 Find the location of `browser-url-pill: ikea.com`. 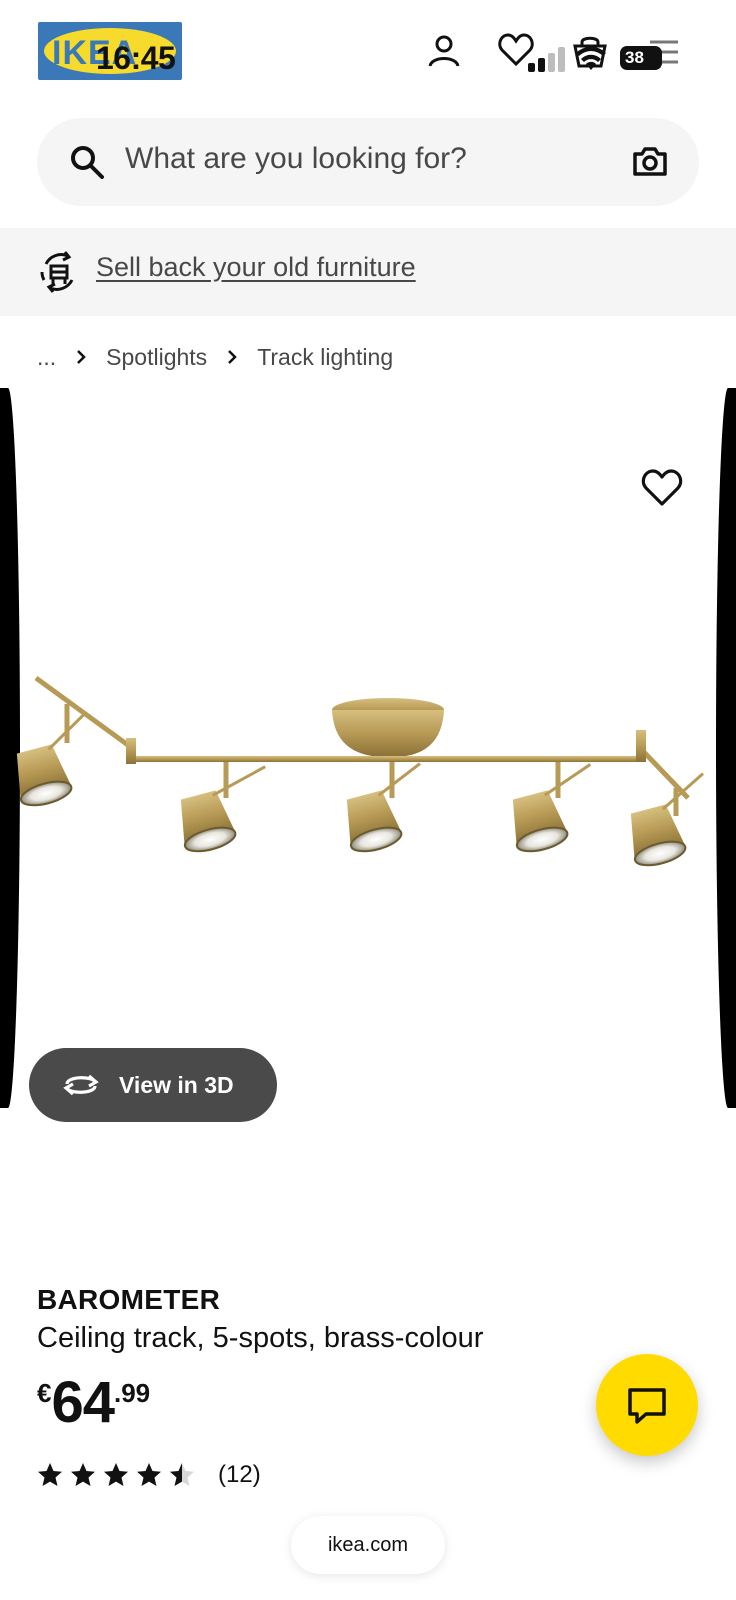

browser-url-pill: ikea.com is located at coordinates (368, 1545).